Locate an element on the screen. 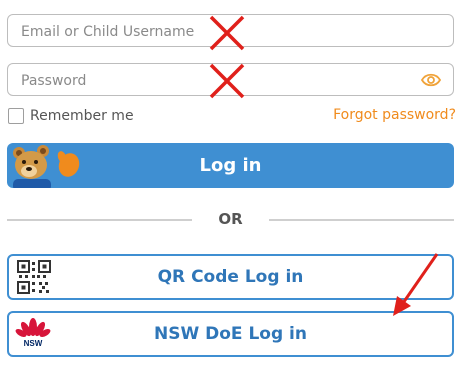 The width and height of the screenshot is (464, 367). cross-mark-annotation-password is located at coordinates (227, 81).